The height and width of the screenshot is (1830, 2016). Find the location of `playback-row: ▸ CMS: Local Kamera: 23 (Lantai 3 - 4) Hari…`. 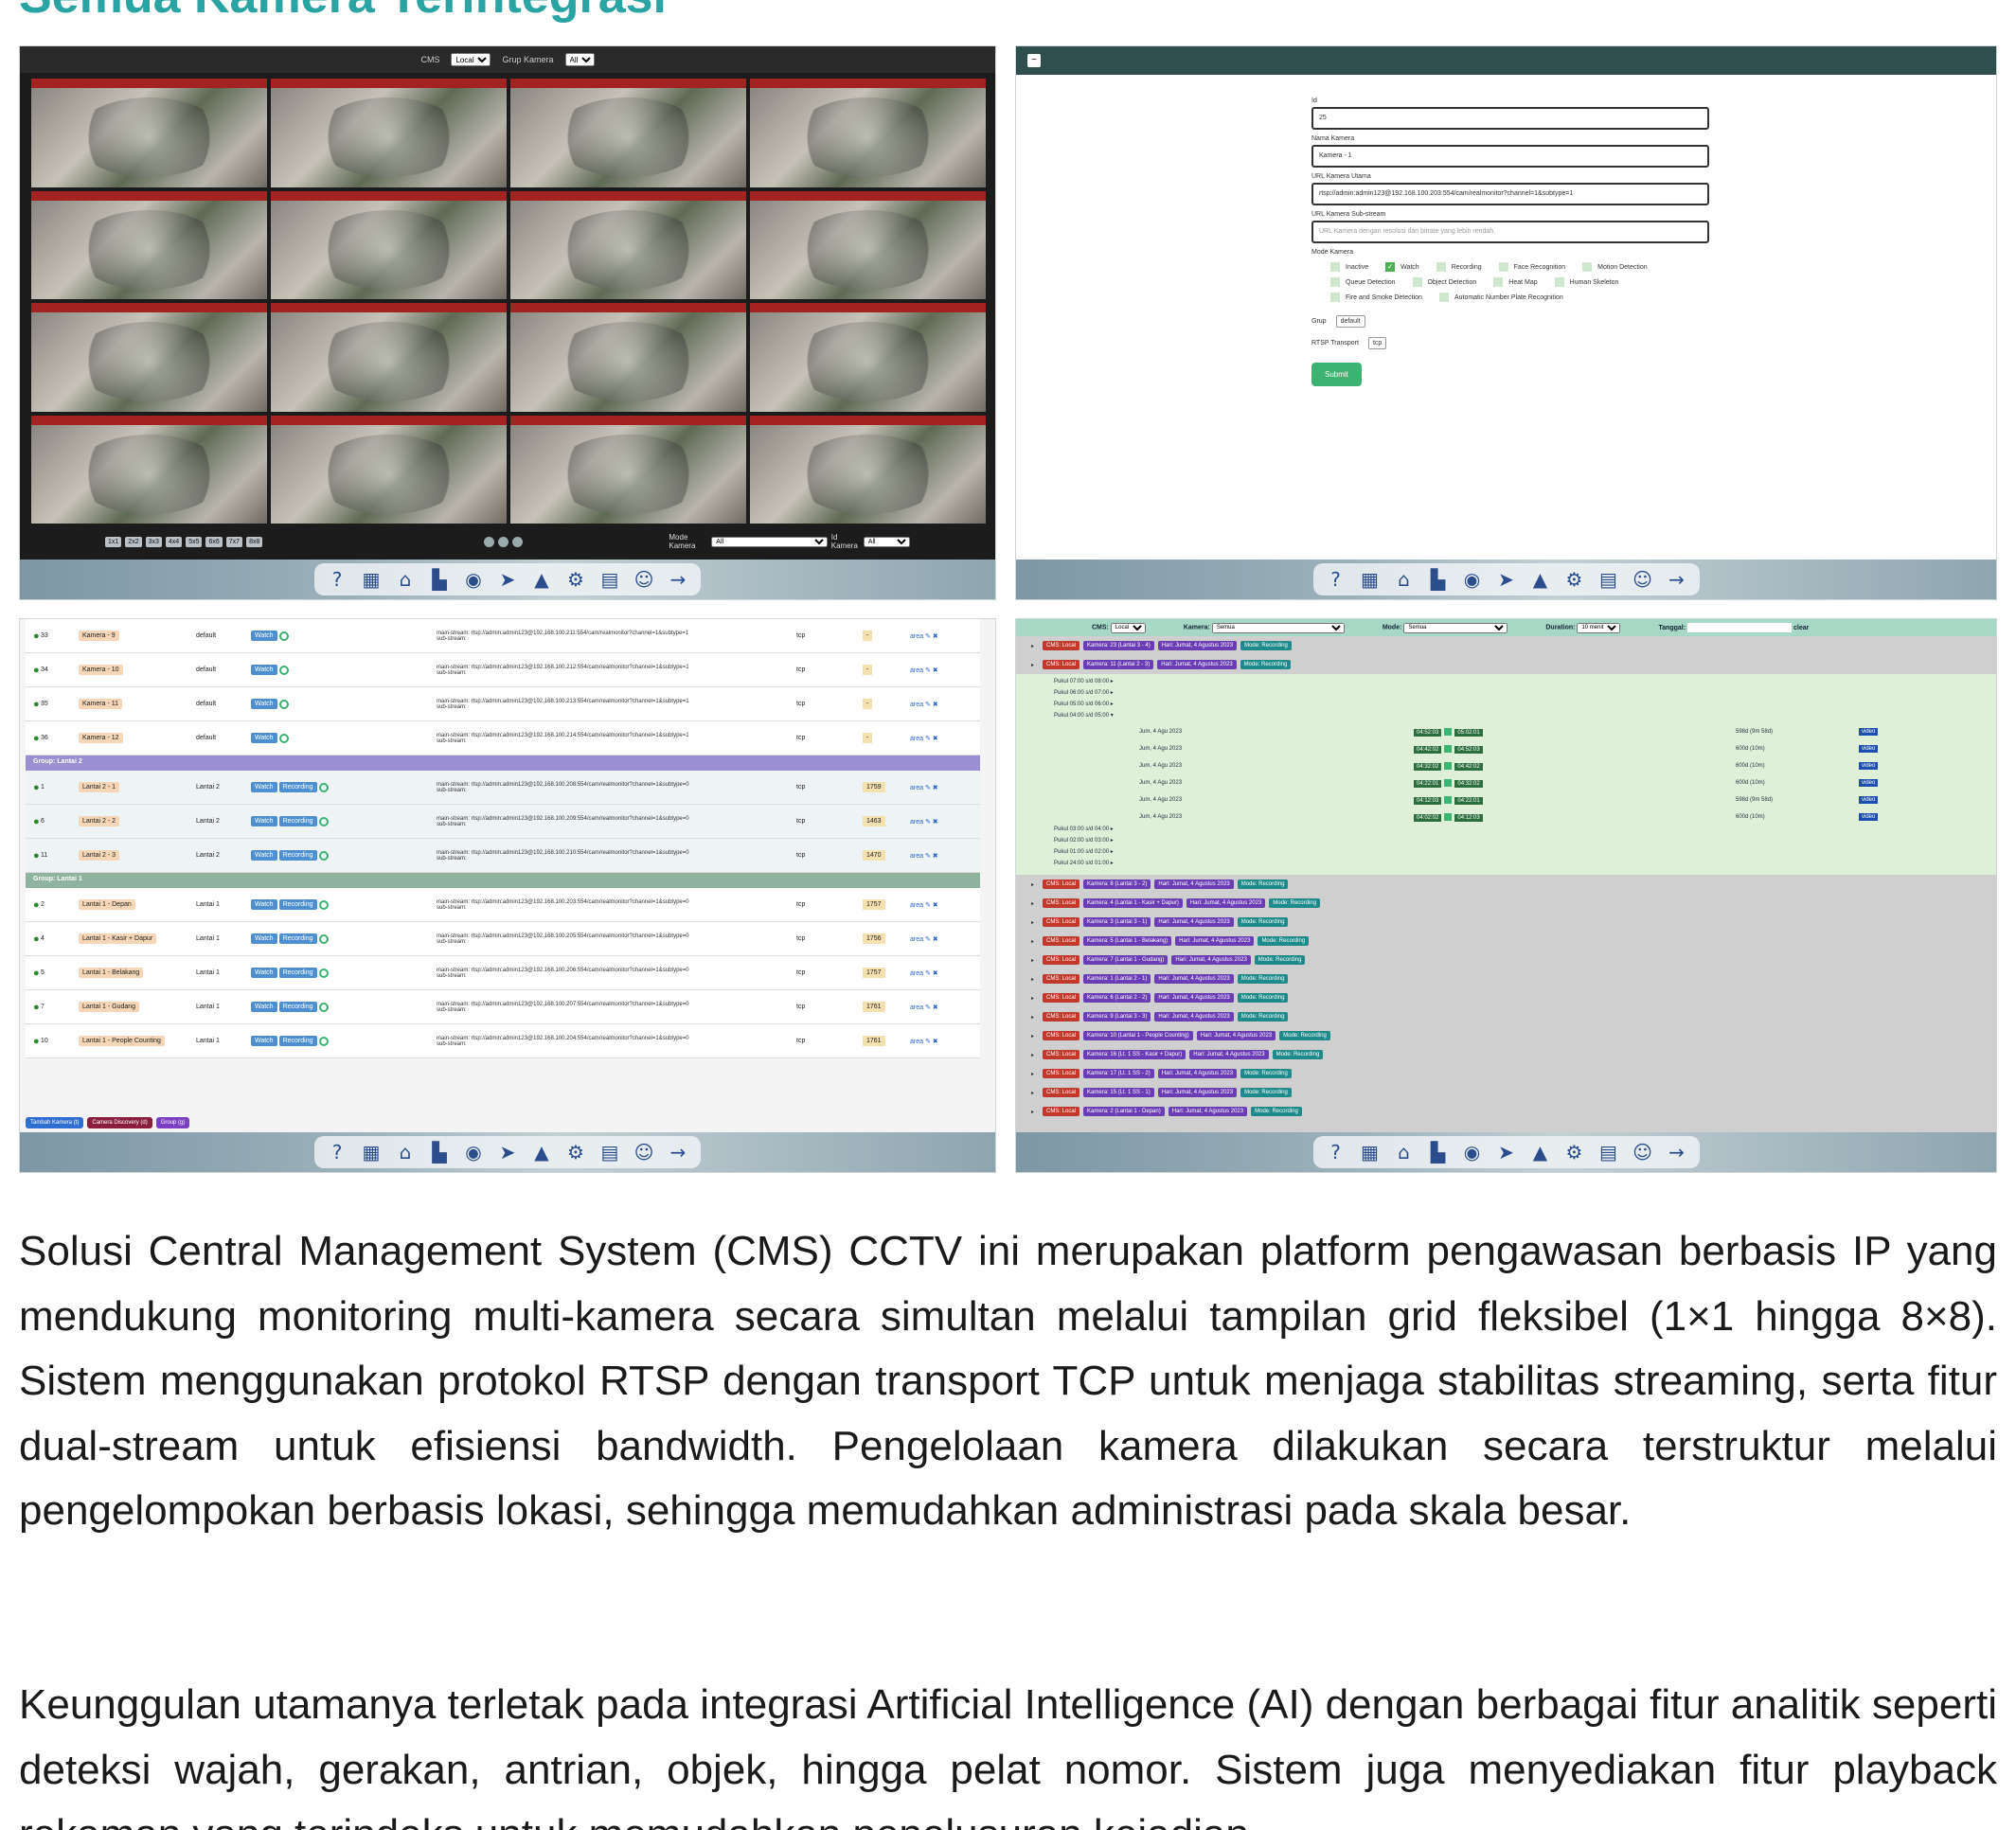

playback-row: ▸ CMS: Local Kamera: 23 (Lantai 3 - 4) Hari… is located at coordinates (1506, 645).